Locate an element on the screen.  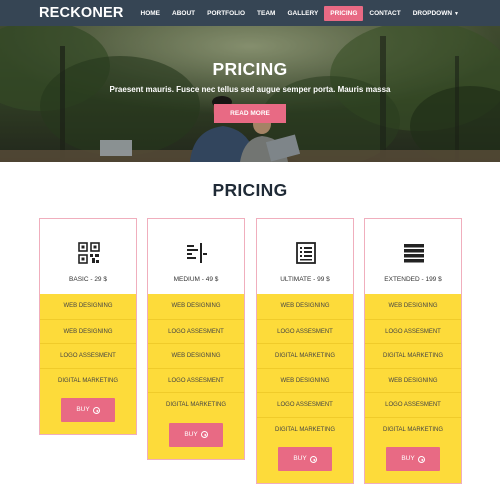
qr-code-icon is located at coordinates (89, 253).